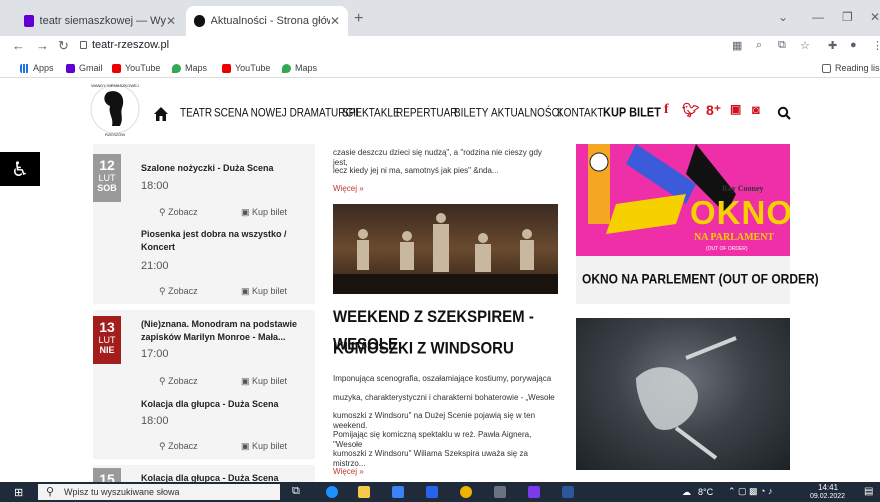 The width and height of the screenshot is (880, 502). What do you see at coordinates (364, 492) in the screenshot?
I see `explorer-icon` at bounding box center [364, 492].